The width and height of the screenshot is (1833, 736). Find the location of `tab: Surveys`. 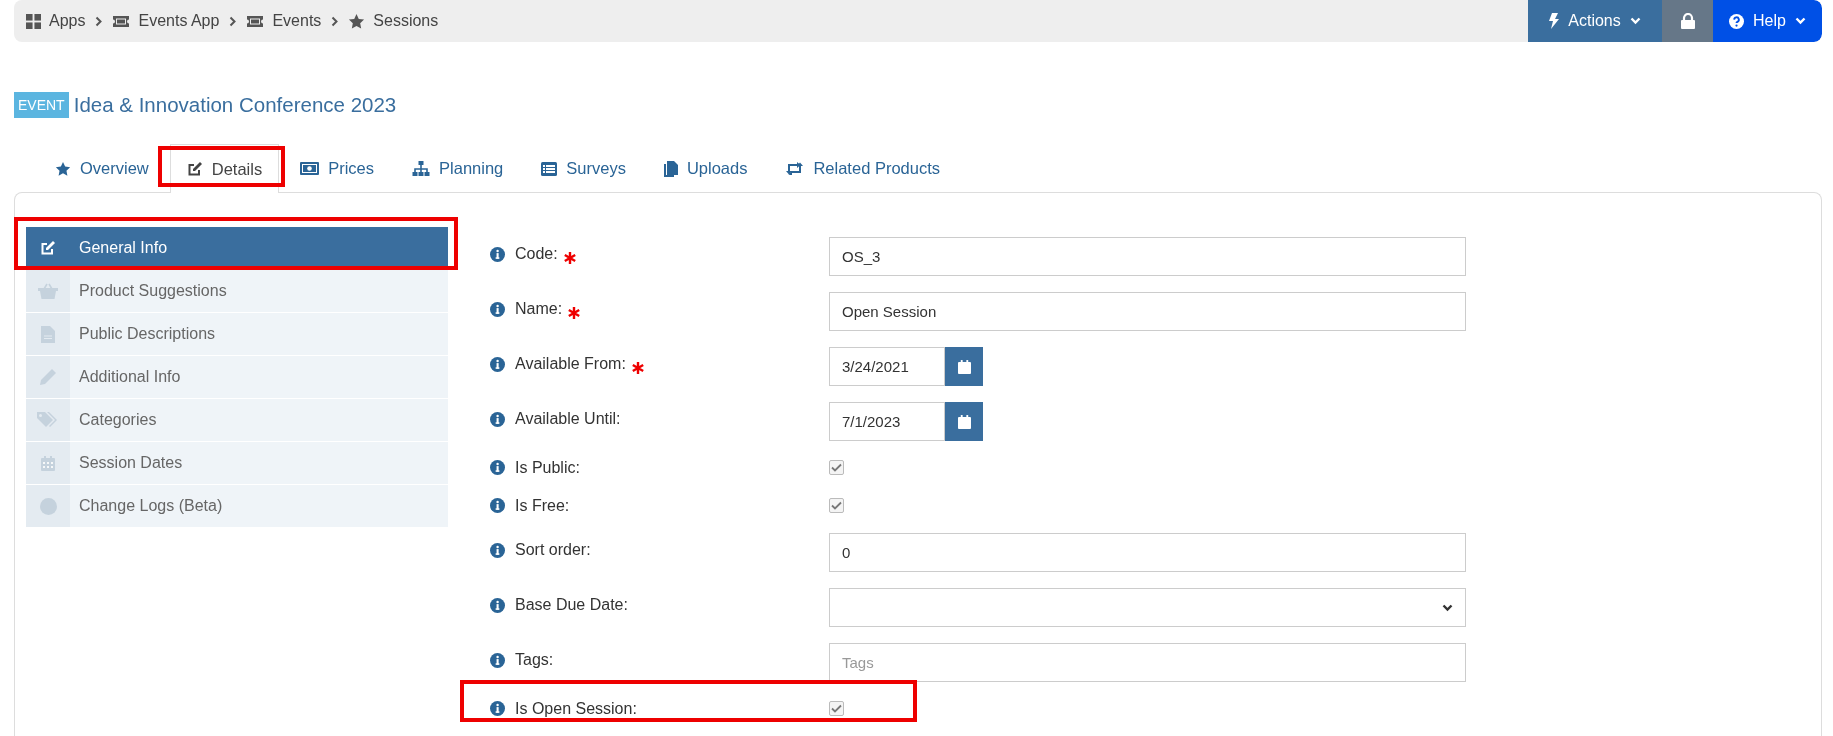

tab: Surveys is located at coordinates (583, 168).